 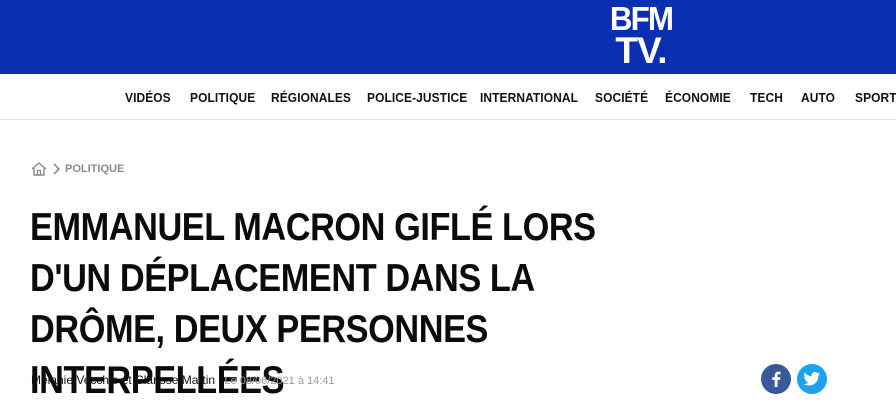 I want to click on nav-item-international: INTERNATIONAL, so click(x=529, y=97).